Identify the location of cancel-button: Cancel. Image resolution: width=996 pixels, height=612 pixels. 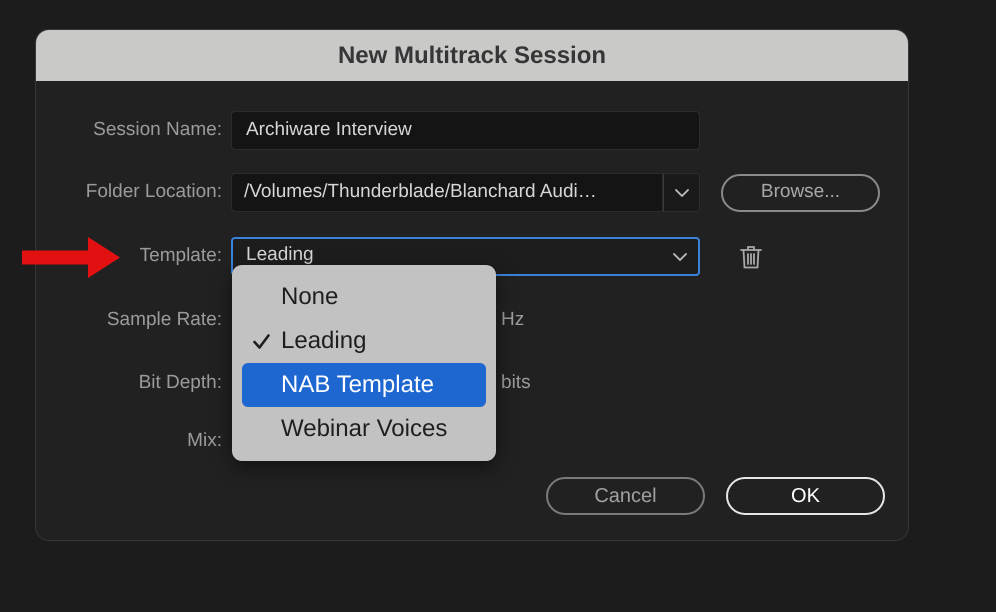
(625, 496).